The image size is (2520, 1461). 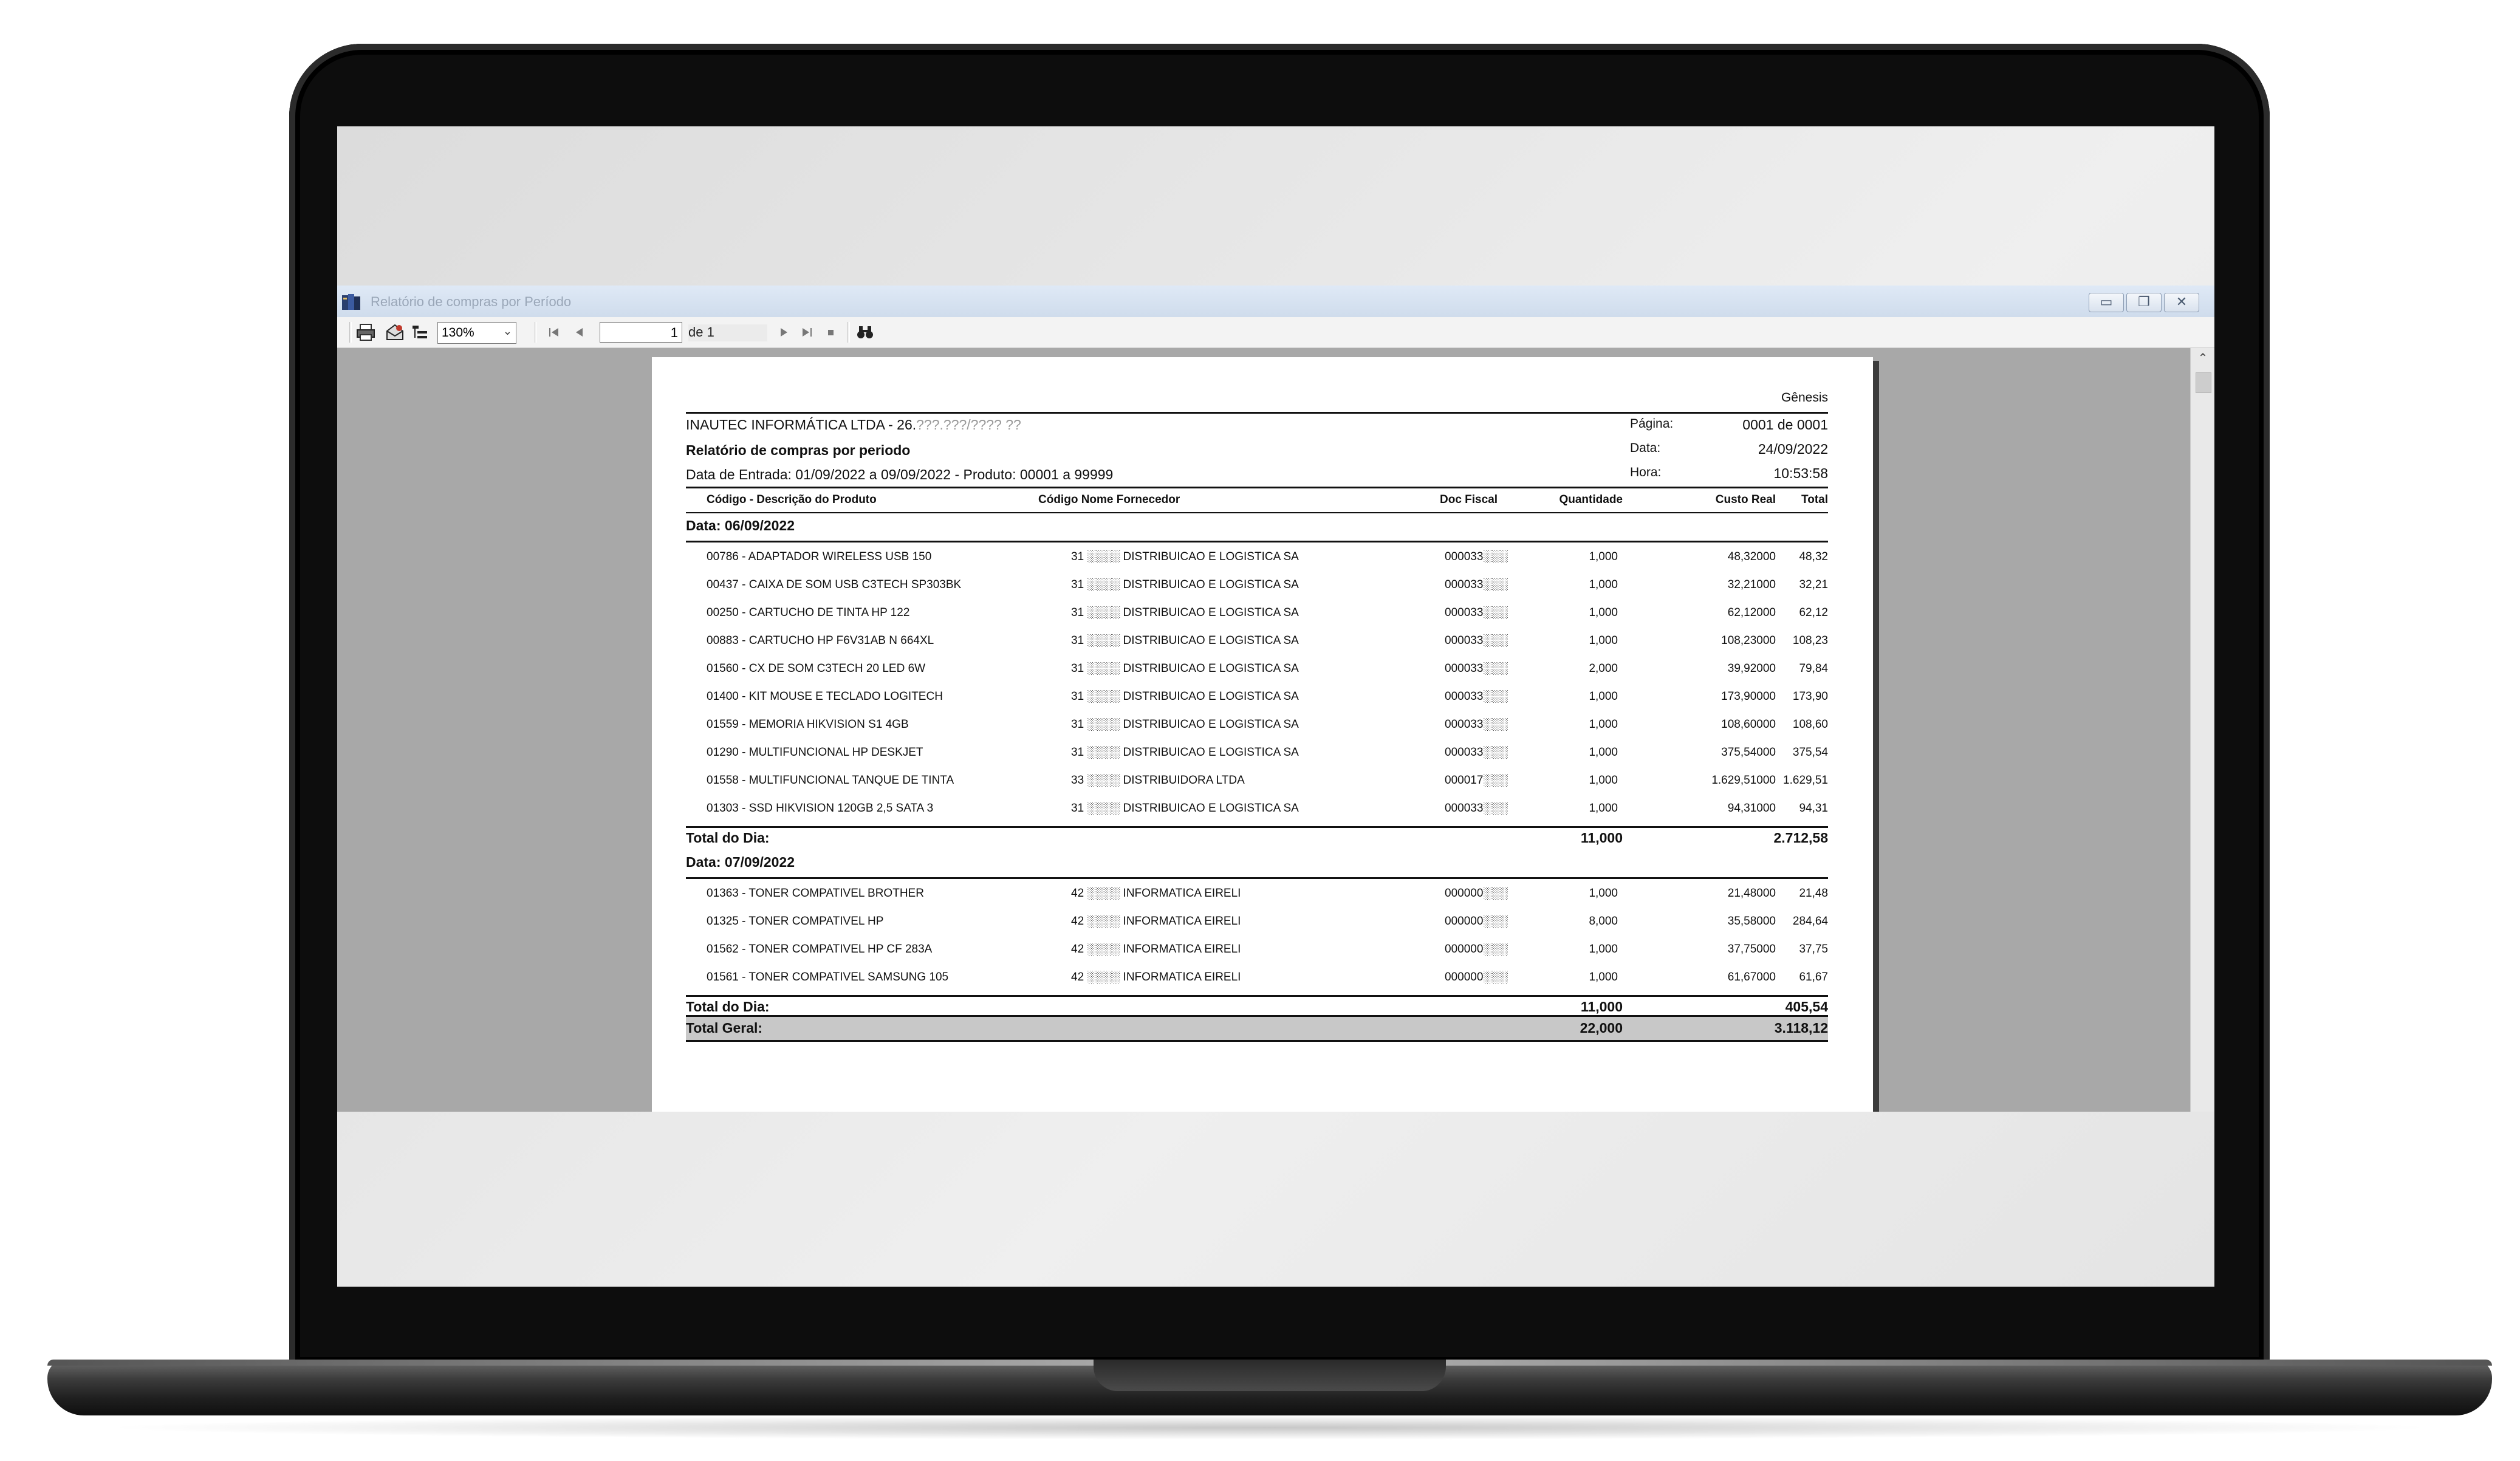 What do you see at coordinates (1645, 448) in the screenshot?
I see `date-label: Data:` at bounding box center [1645, 448].